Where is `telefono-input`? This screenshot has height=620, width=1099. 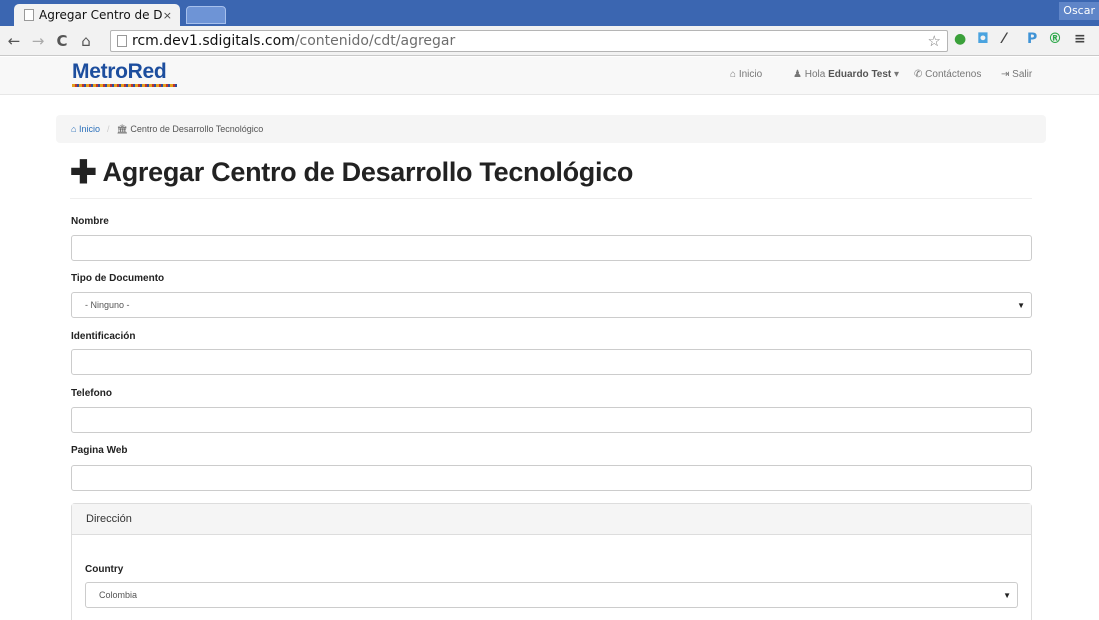
telefono-input is located at coordinates (551, 420).